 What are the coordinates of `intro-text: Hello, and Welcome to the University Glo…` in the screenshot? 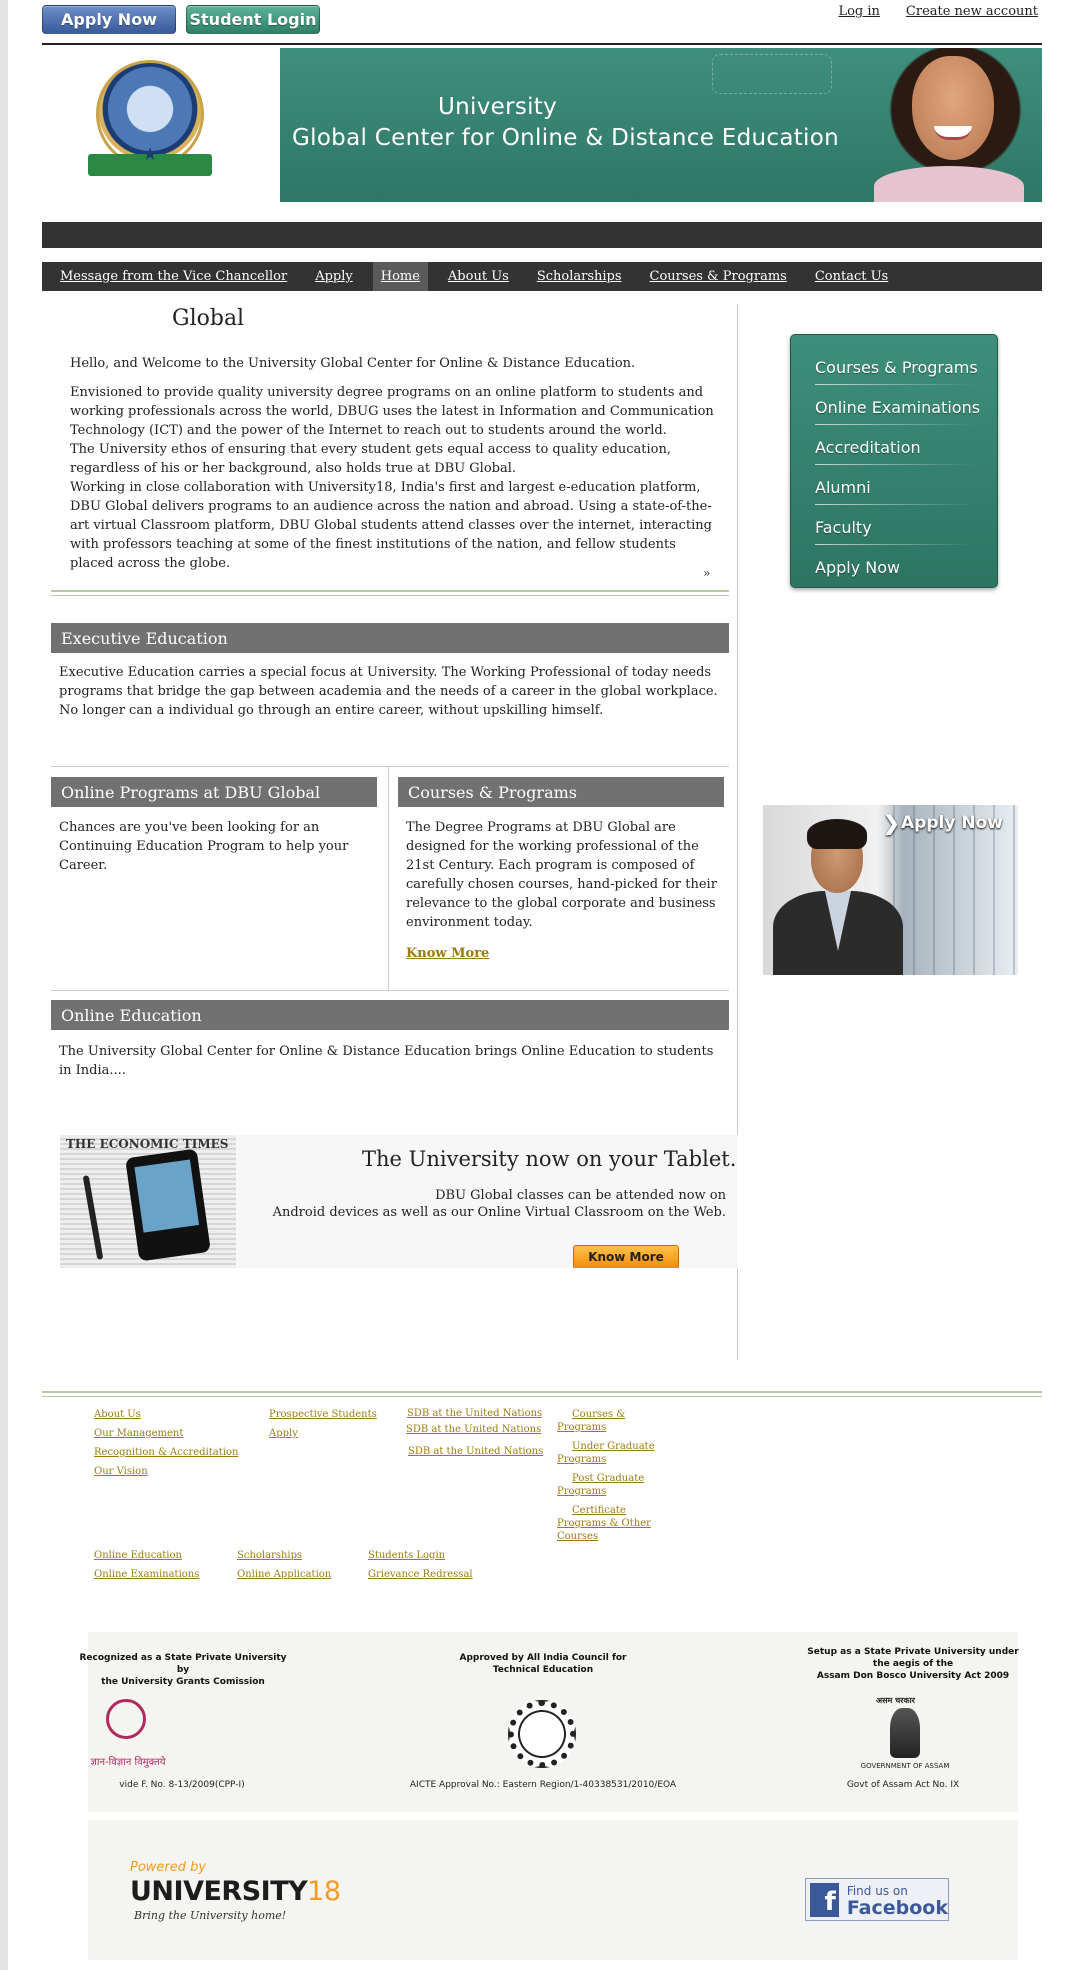 It's located at (394, 463).